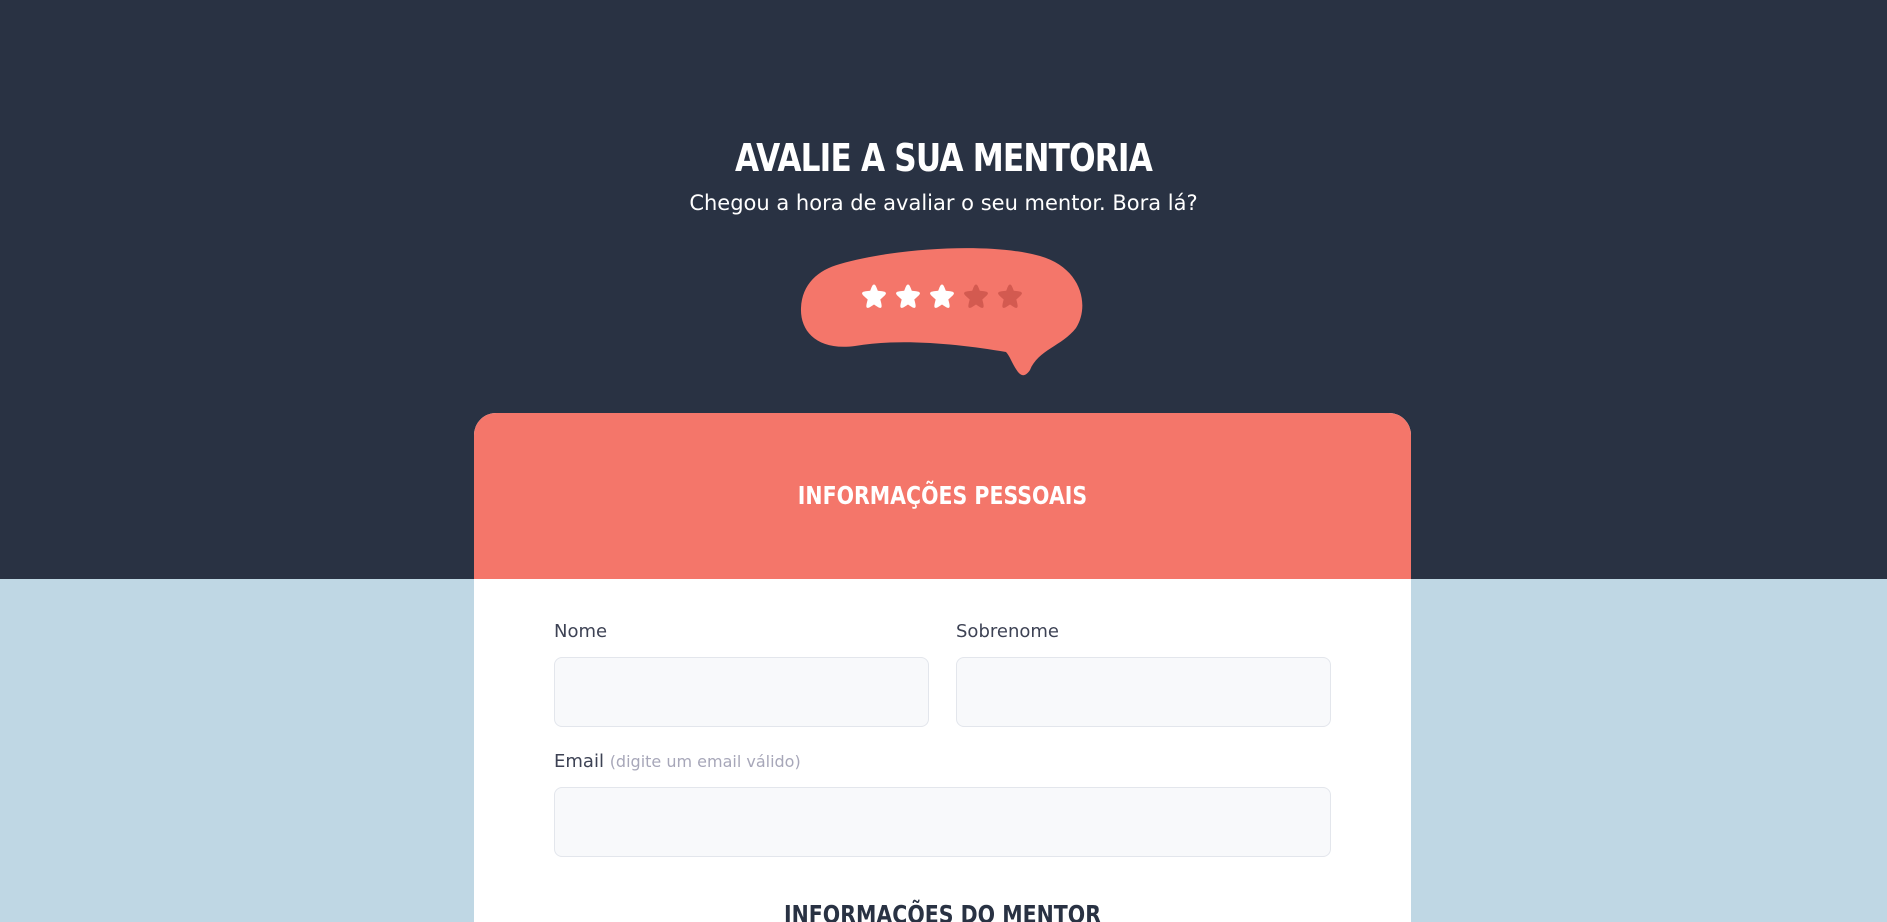 This screenshot has width=1887, height=922. I want to click on email-label-hint: (digite um email válido), so click(705, 761).